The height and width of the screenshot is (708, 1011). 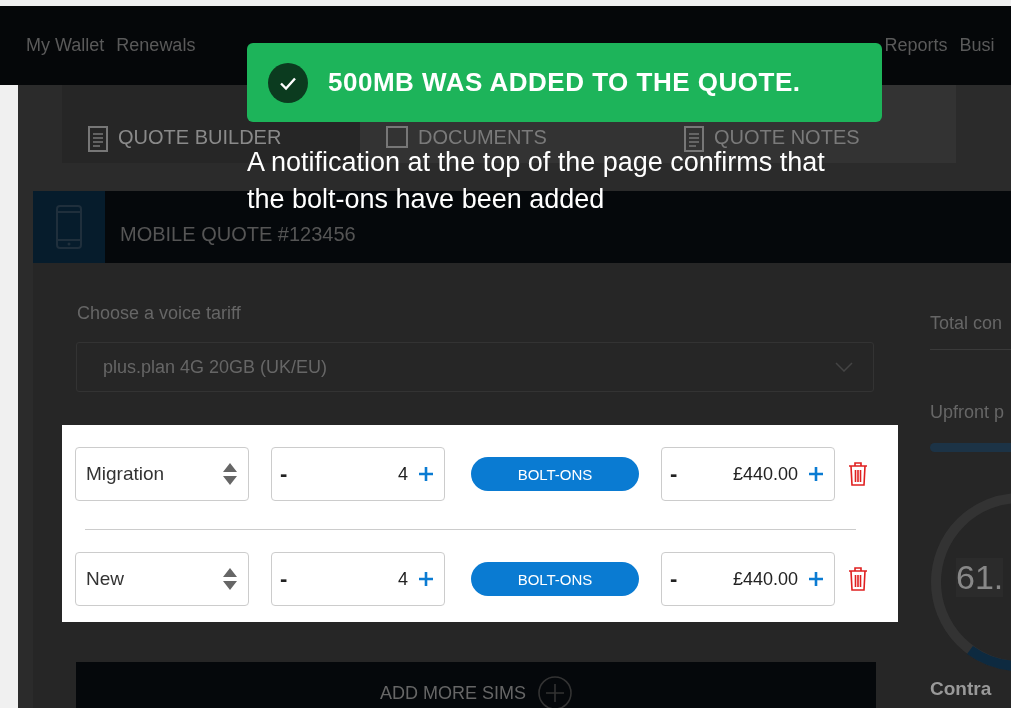 What do you see at coordinates (238, 234) in the screenshot?
I see `quote-title: MOBILE QUOTE #123456` at bounding box center [238, 234].